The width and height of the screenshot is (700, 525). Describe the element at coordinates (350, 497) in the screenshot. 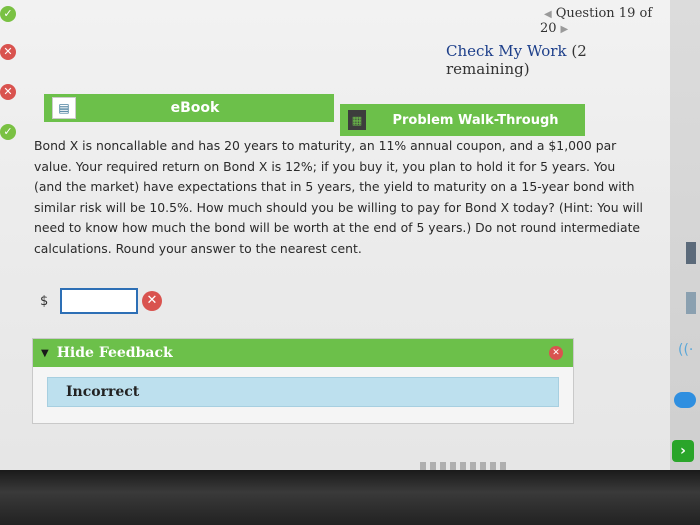

I see `desk-background` at that location.